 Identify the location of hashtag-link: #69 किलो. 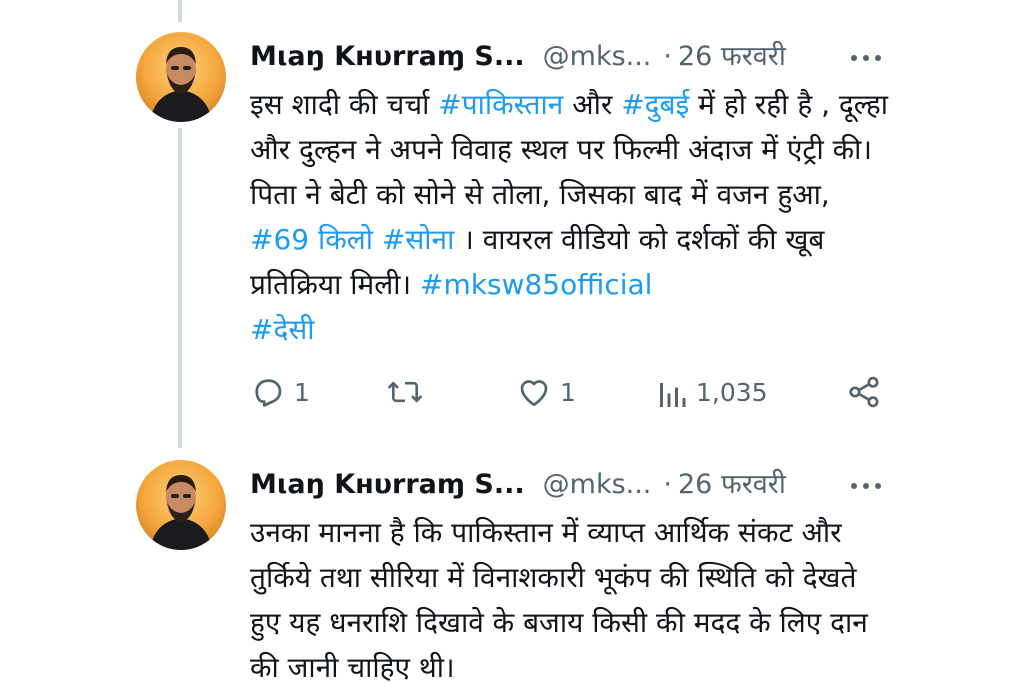
(311, 239).